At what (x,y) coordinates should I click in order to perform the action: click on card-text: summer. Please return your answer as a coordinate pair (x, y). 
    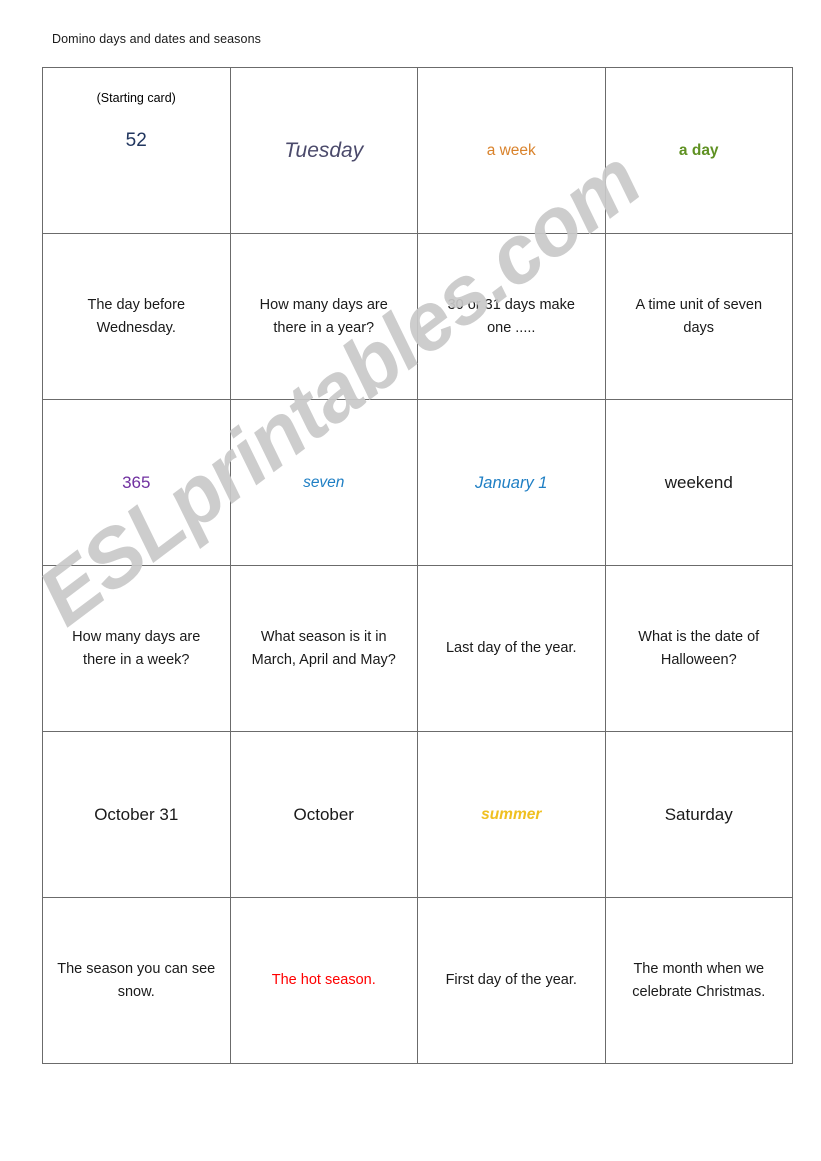
    Looking at the image, I should click on (511, 814).